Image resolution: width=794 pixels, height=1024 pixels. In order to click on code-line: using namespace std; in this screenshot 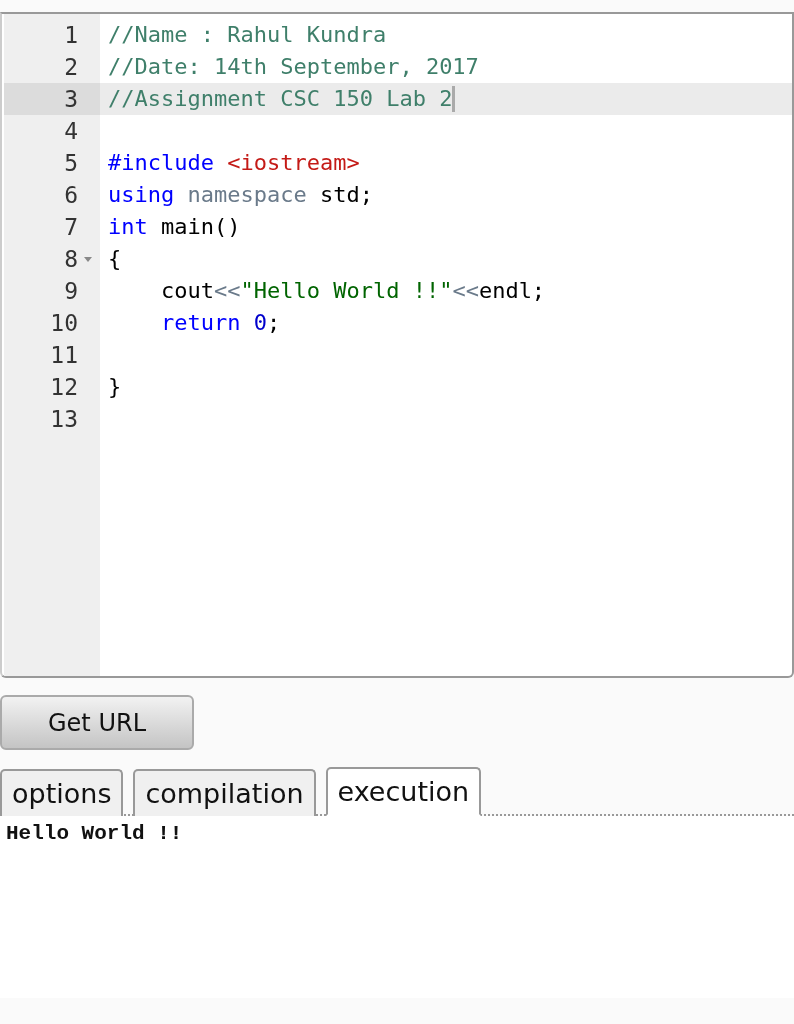, I will do `click(240, 195)`.